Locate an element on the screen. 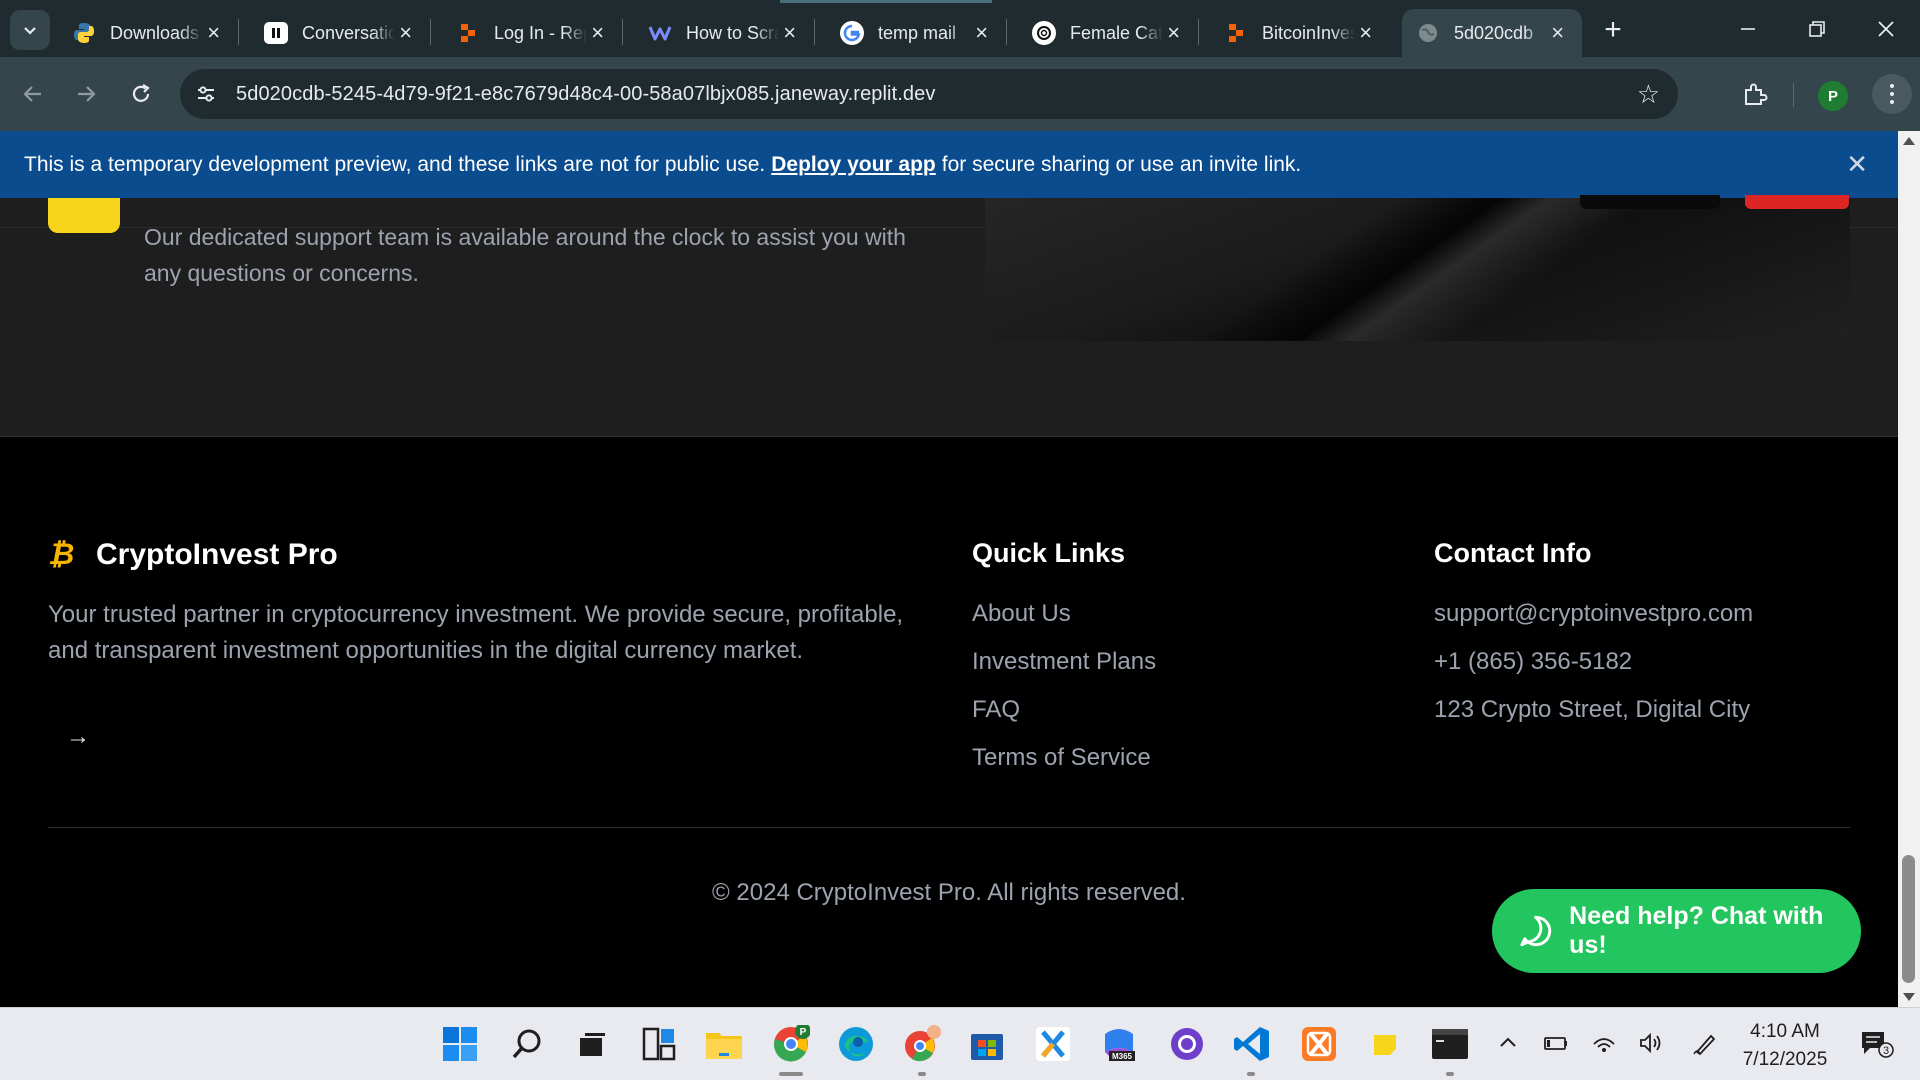 The width and height of the screenshot is (1920, 1080). openai-icon is located at coordinates (1044, 33).